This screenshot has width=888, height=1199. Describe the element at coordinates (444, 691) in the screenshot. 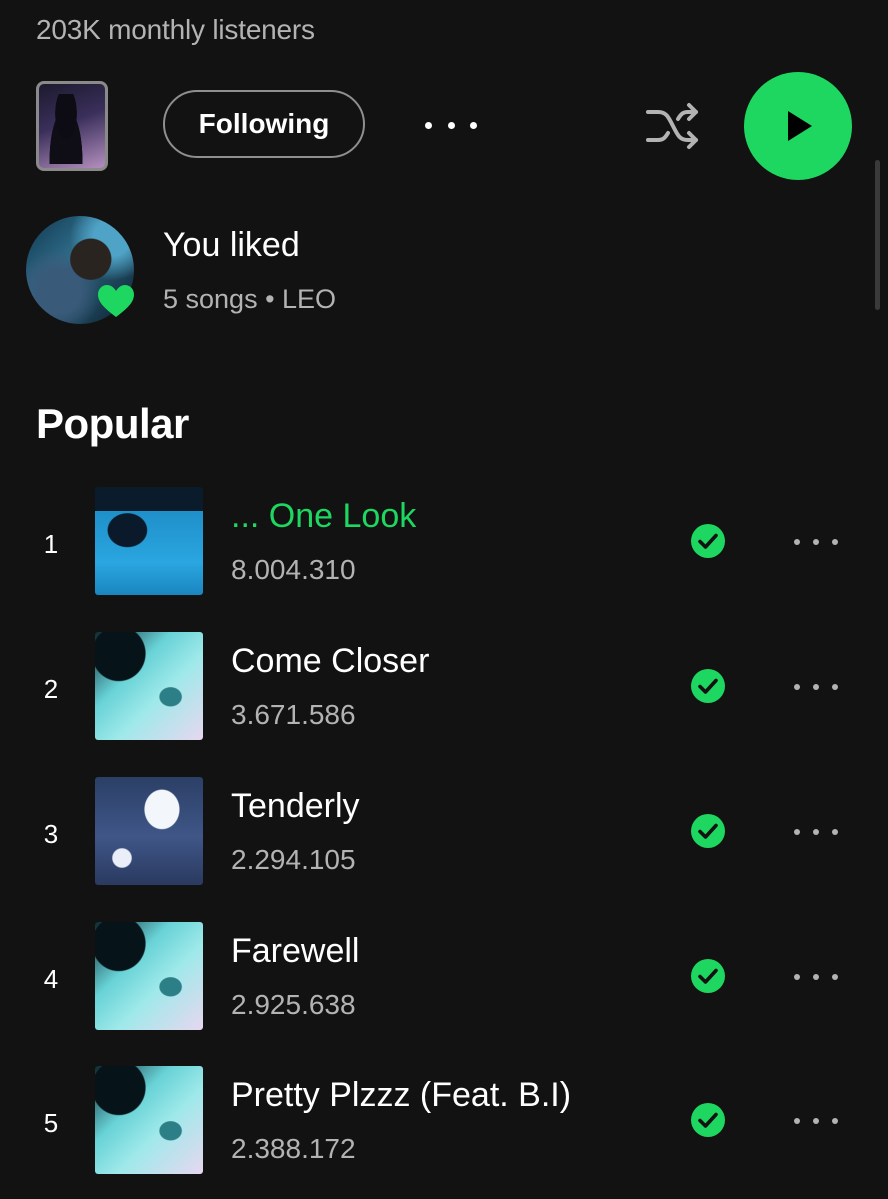

I see `track-row: 2 Come Closer 3.671.586` at that location.